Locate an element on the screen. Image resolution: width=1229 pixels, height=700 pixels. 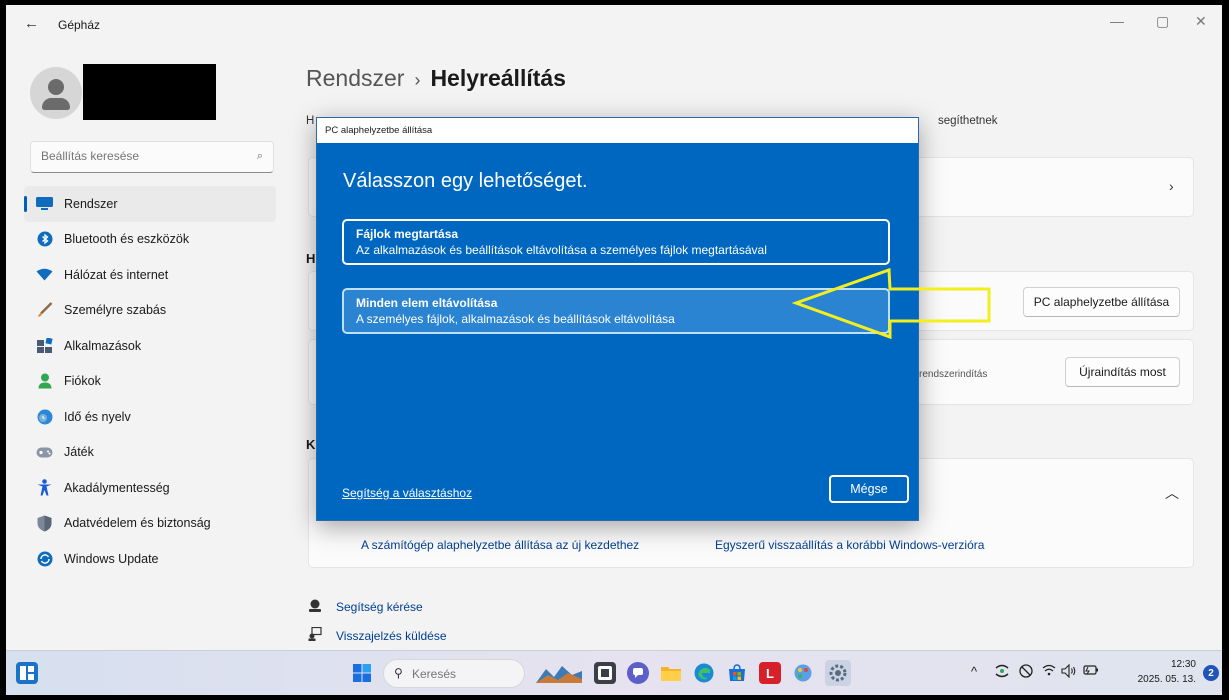
sidebar-item-rendszer: Rendszer is located at coordinates (150, 204).